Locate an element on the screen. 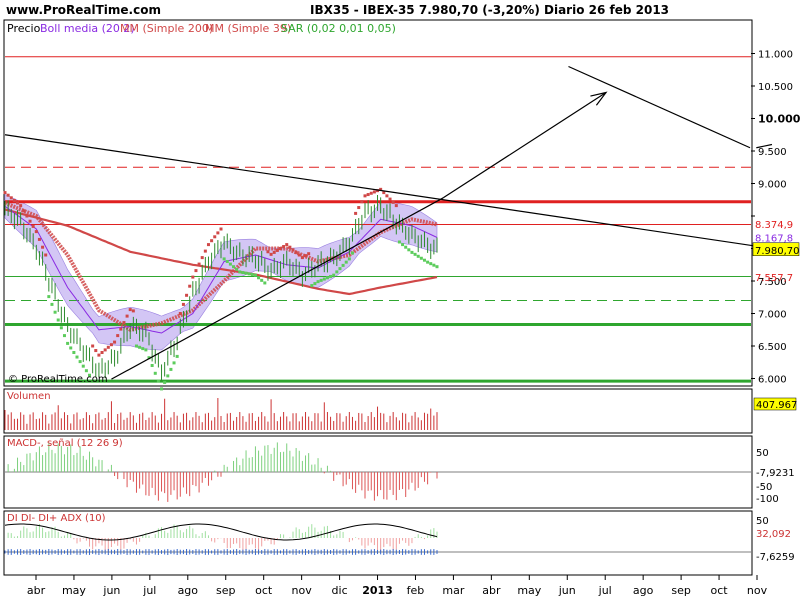 The image size is (800, 600). x-tick-label: ago is located at coordinates (188, 590).